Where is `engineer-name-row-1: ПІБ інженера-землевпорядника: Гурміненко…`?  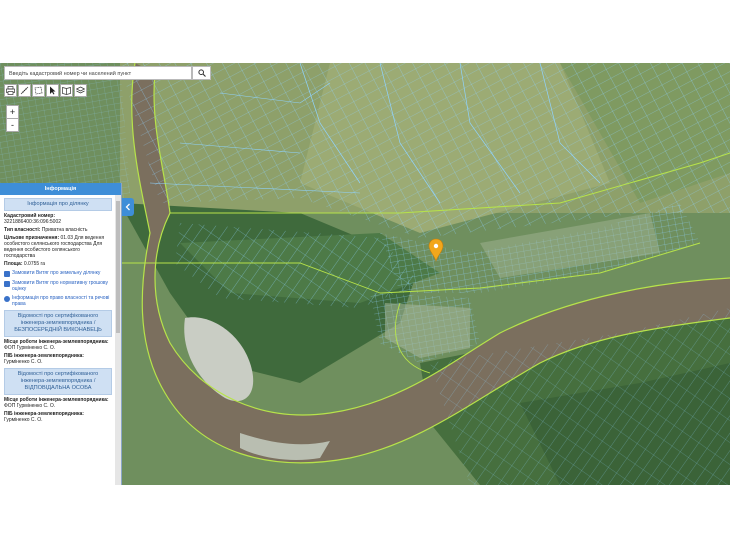 engineer-name-row-1: ПІБ інженера-землевпорядника: Гурміненко… is located at coordinates (58, 359).